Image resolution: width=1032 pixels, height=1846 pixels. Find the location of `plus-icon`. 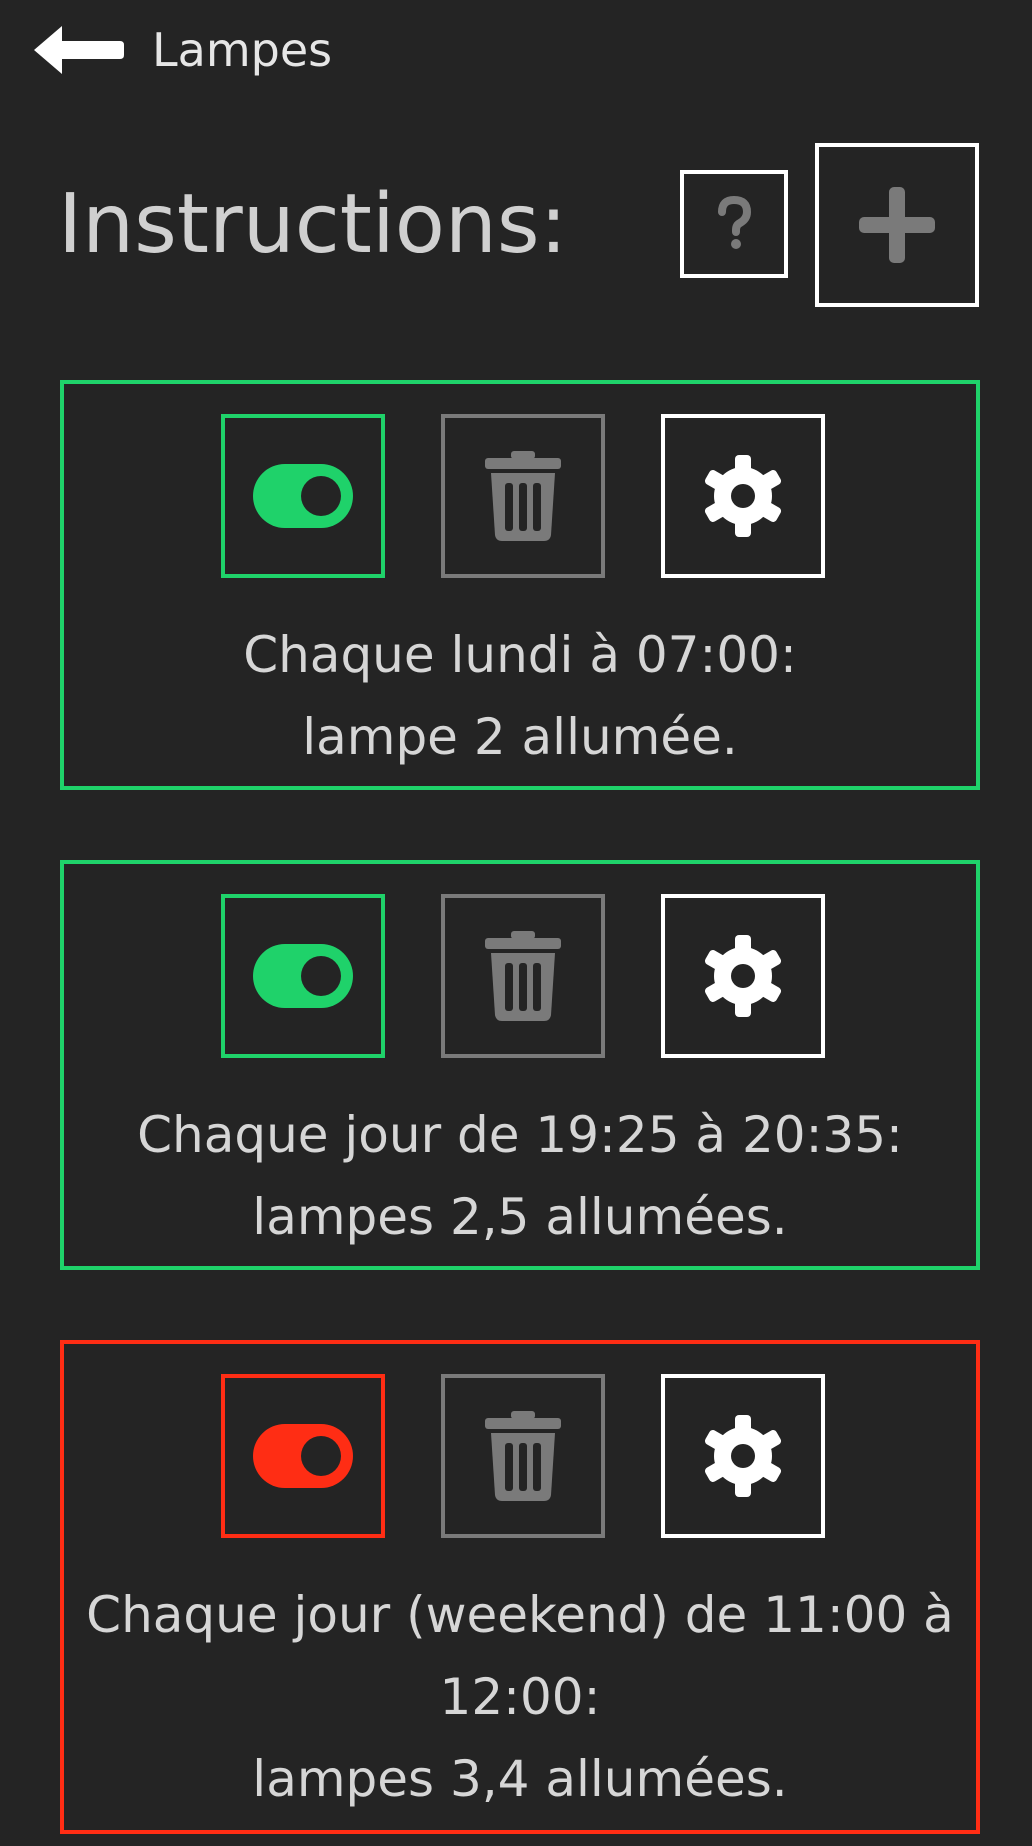

plus-icon is located at coordinates (897, 225).